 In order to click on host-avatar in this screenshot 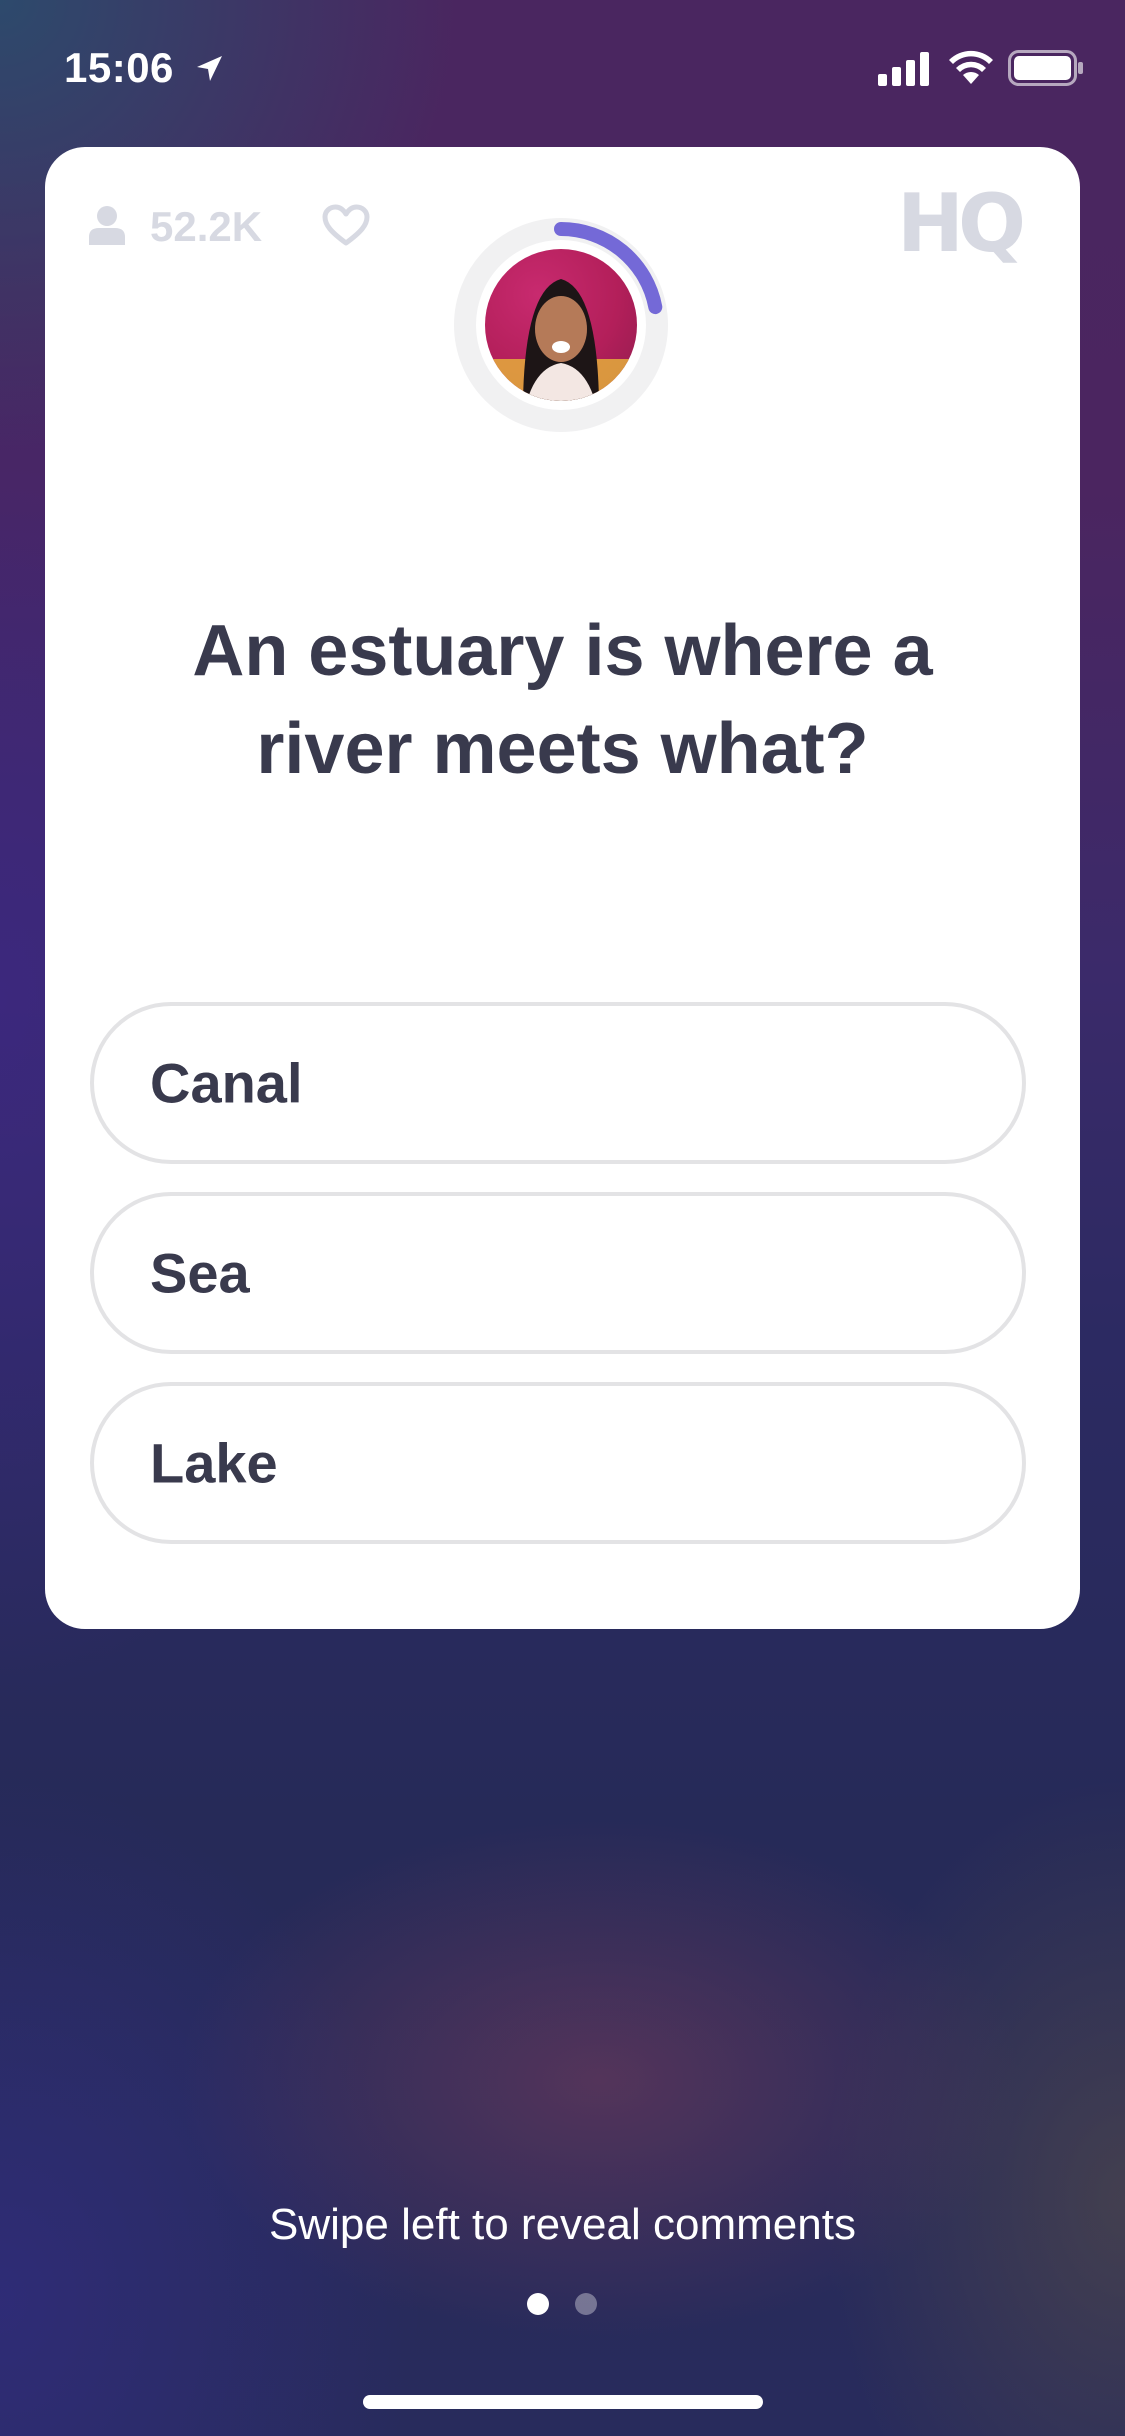, I will do `click(561, 325)`.